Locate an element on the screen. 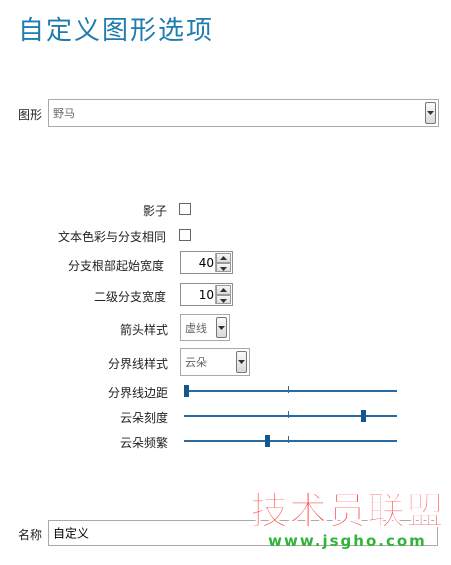 The width and height of the screenshot is (451, 565). cloud-scale-label: 云朵刻度 is located at coordinates (144, 418).